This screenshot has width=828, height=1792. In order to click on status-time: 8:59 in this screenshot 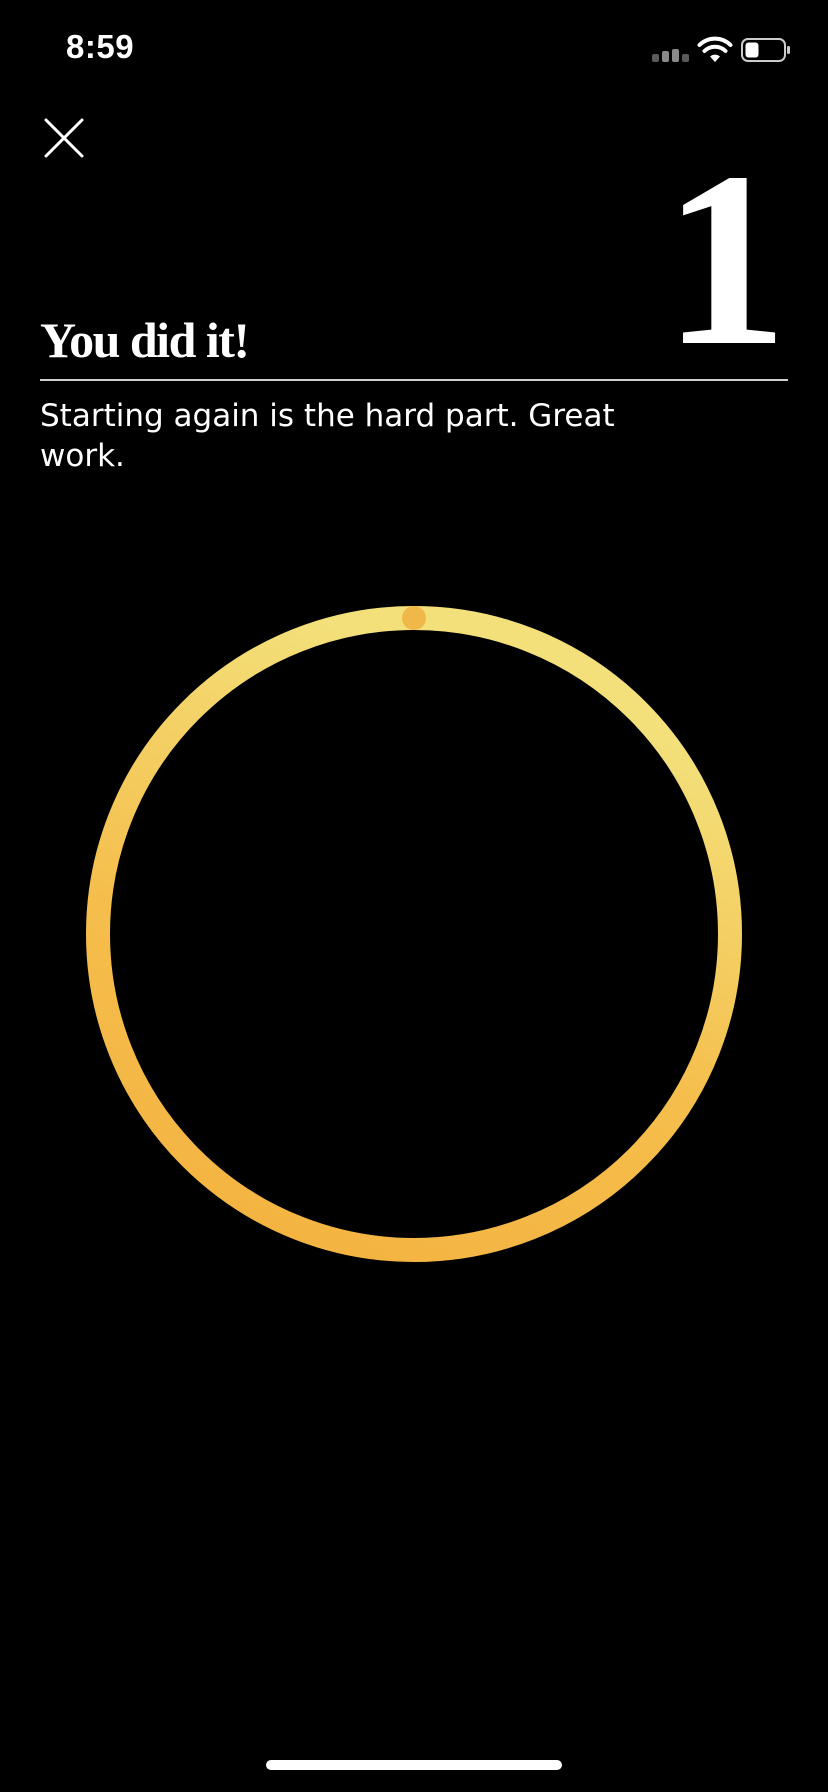, I will do `click(100, 46)`.